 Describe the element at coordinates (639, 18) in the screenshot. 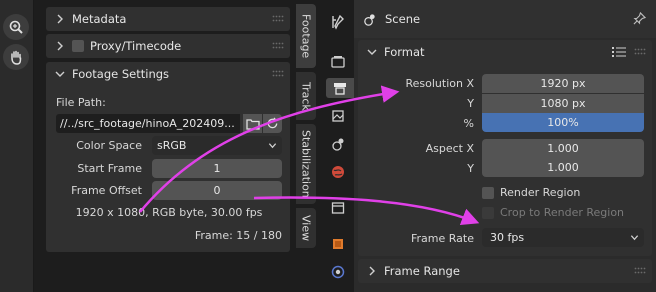

I see `pin-icon` at that location.